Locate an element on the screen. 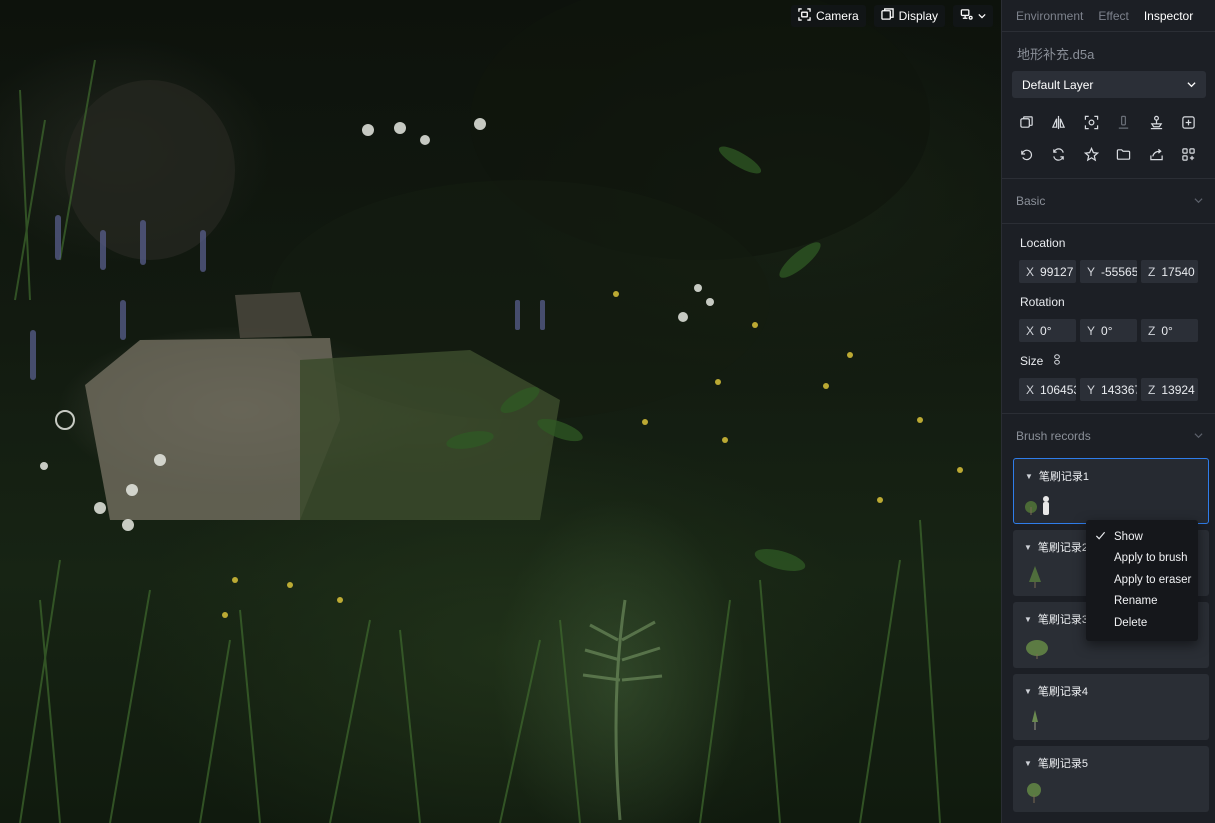 Image resolution: width=1215 pixels, height=823 pixels. menu-item-label: Apply to eraser is located at coordinates (1153, 579).